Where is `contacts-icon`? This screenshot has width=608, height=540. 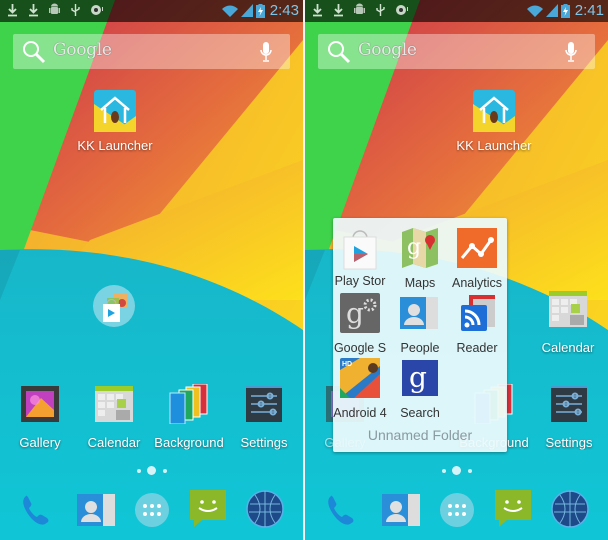
contacts-icon is located at coordinates (96, 510).